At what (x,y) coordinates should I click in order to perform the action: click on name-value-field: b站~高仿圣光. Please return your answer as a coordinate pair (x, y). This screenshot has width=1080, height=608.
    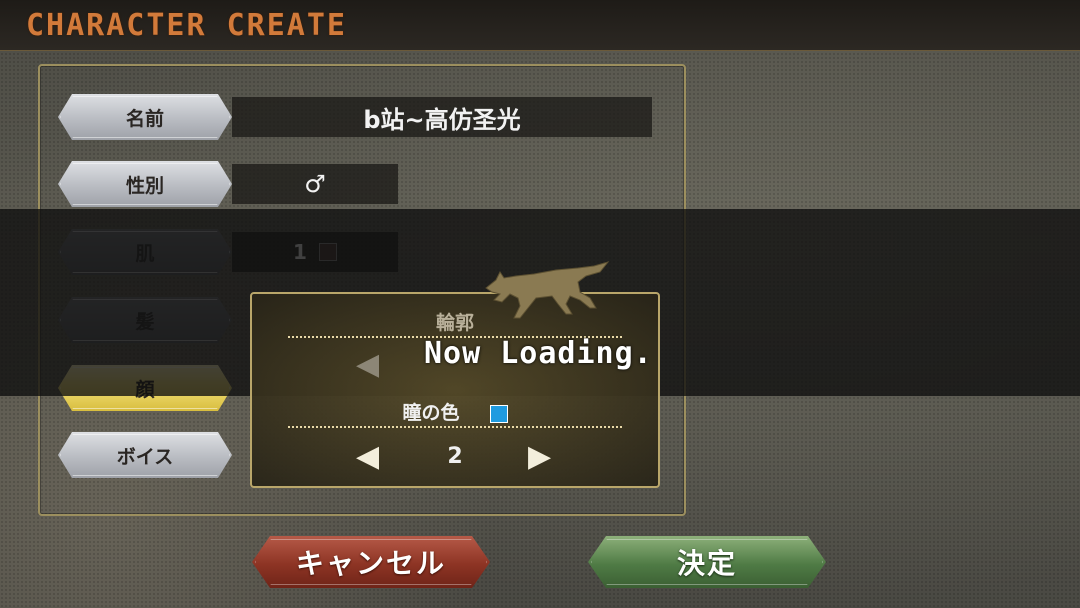
    Looking at the image, I should click on (442, 117).